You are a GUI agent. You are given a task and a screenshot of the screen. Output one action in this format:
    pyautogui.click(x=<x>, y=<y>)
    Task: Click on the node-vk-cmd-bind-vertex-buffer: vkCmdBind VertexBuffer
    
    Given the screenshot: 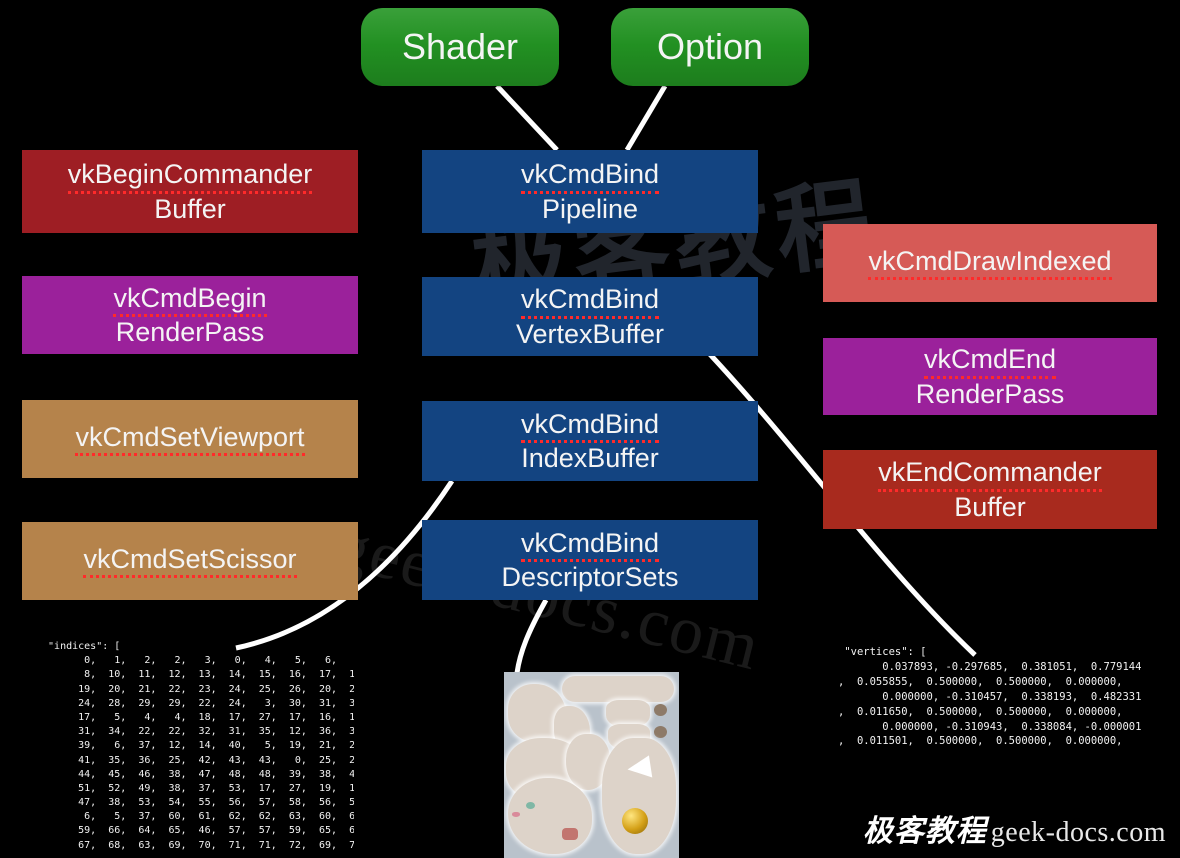 What is the action you would take?
    pyautogui.click(x=590, y=316)
    